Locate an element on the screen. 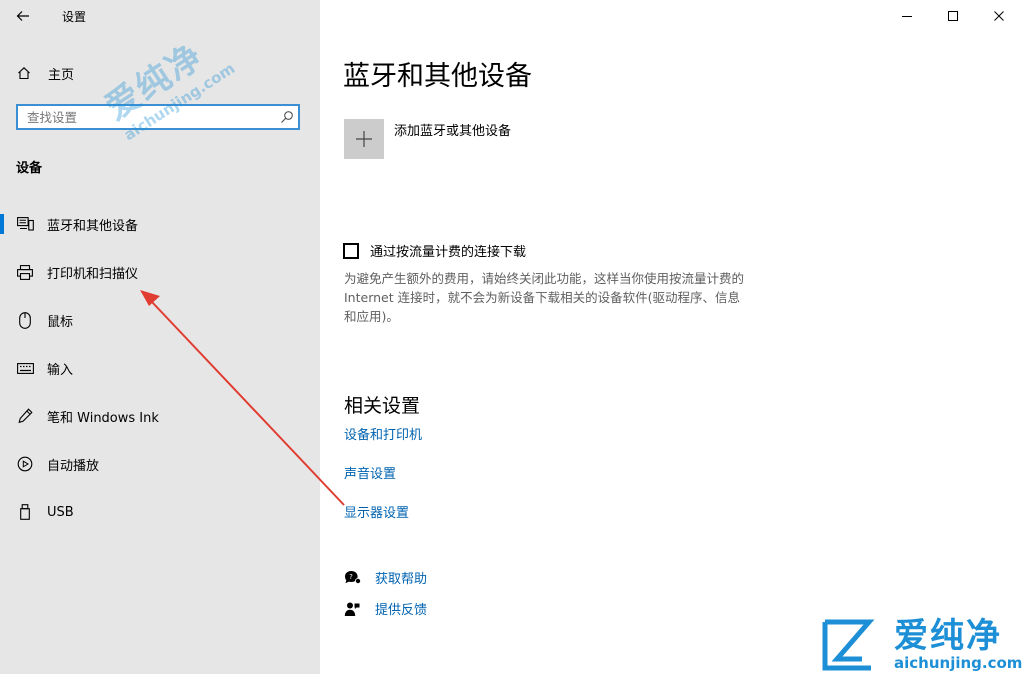 This screenshot has width=1022, height=674. checkbox-box is located at coordinates (351, 250).